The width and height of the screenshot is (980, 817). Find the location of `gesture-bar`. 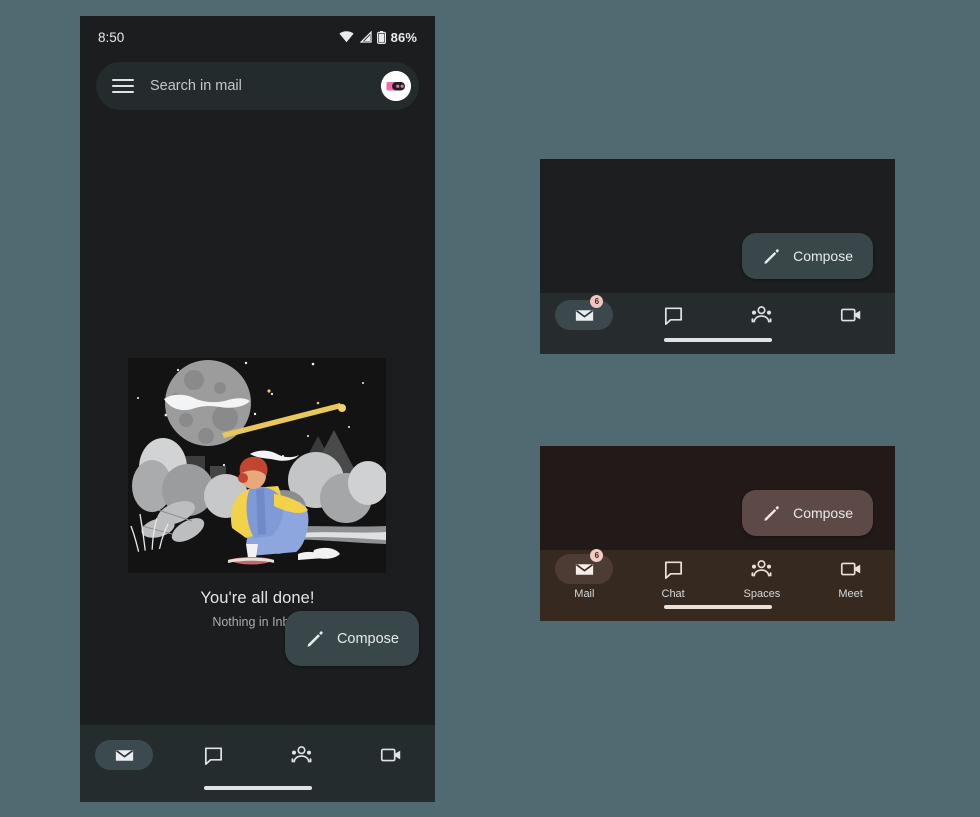

gesture-bar is located at coordinates (257, 788).